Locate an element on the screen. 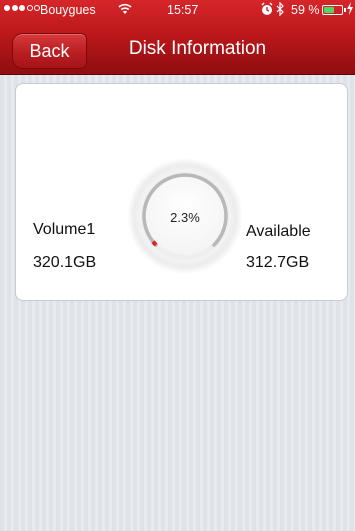 The image size is (355, 531). back-button: Back is located at coordinates (49, 51).